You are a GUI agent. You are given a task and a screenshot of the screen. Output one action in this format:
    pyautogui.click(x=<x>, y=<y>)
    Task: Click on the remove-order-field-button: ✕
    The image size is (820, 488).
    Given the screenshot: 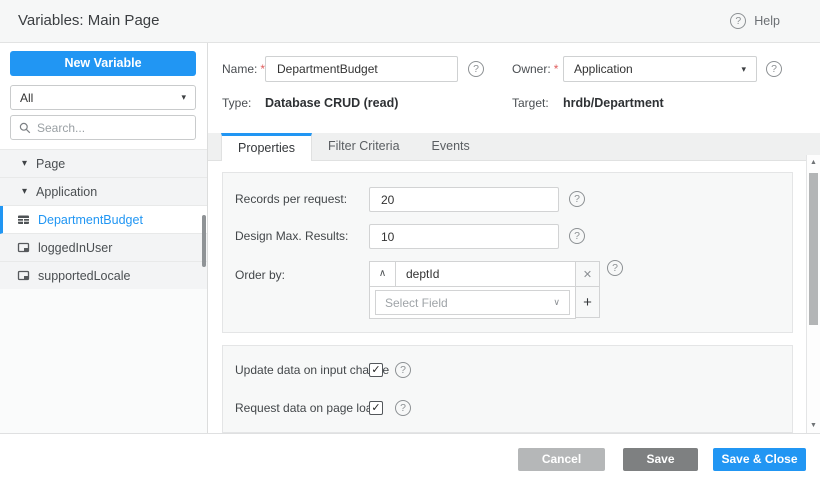 What is the action you would take?
    pyautogui.click(x=588, y=274)
    